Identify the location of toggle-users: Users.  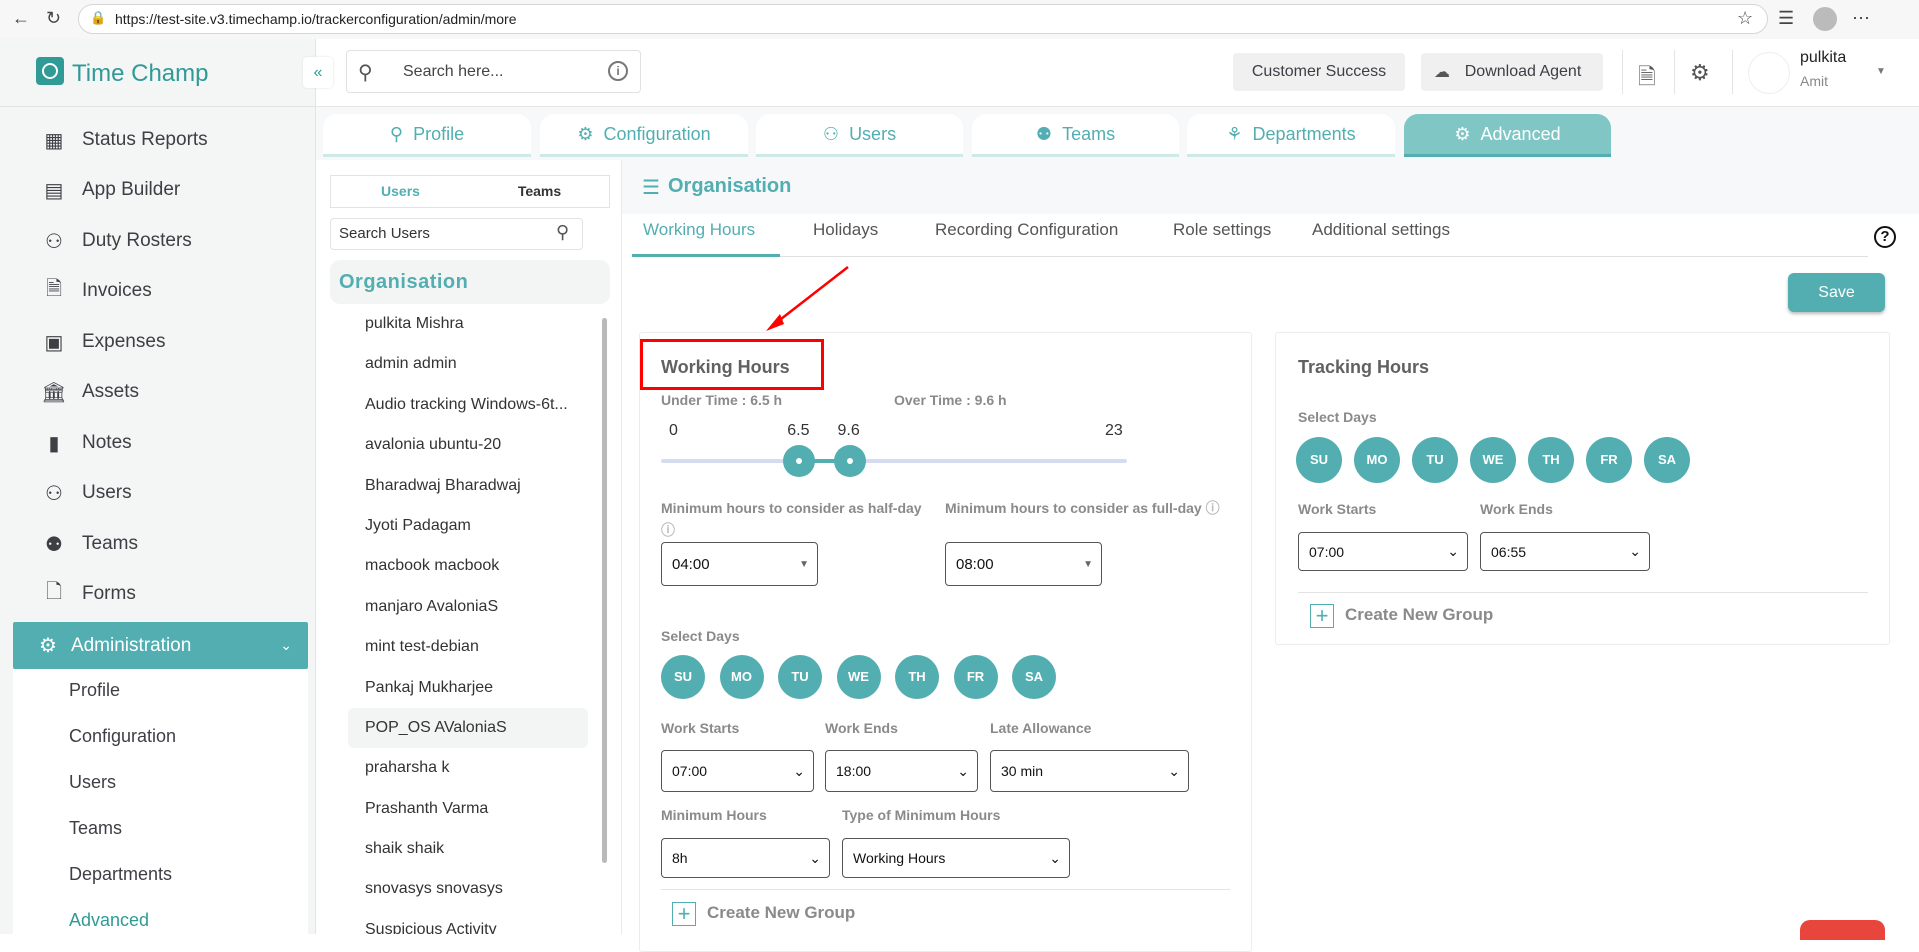
(400, 191).